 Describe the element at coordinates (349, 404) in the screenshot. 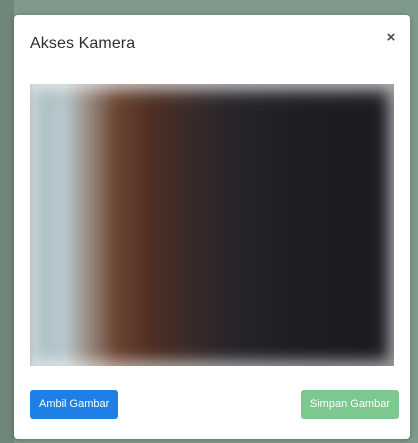

I see `save-image-button: Simpan Gambar` at that location.